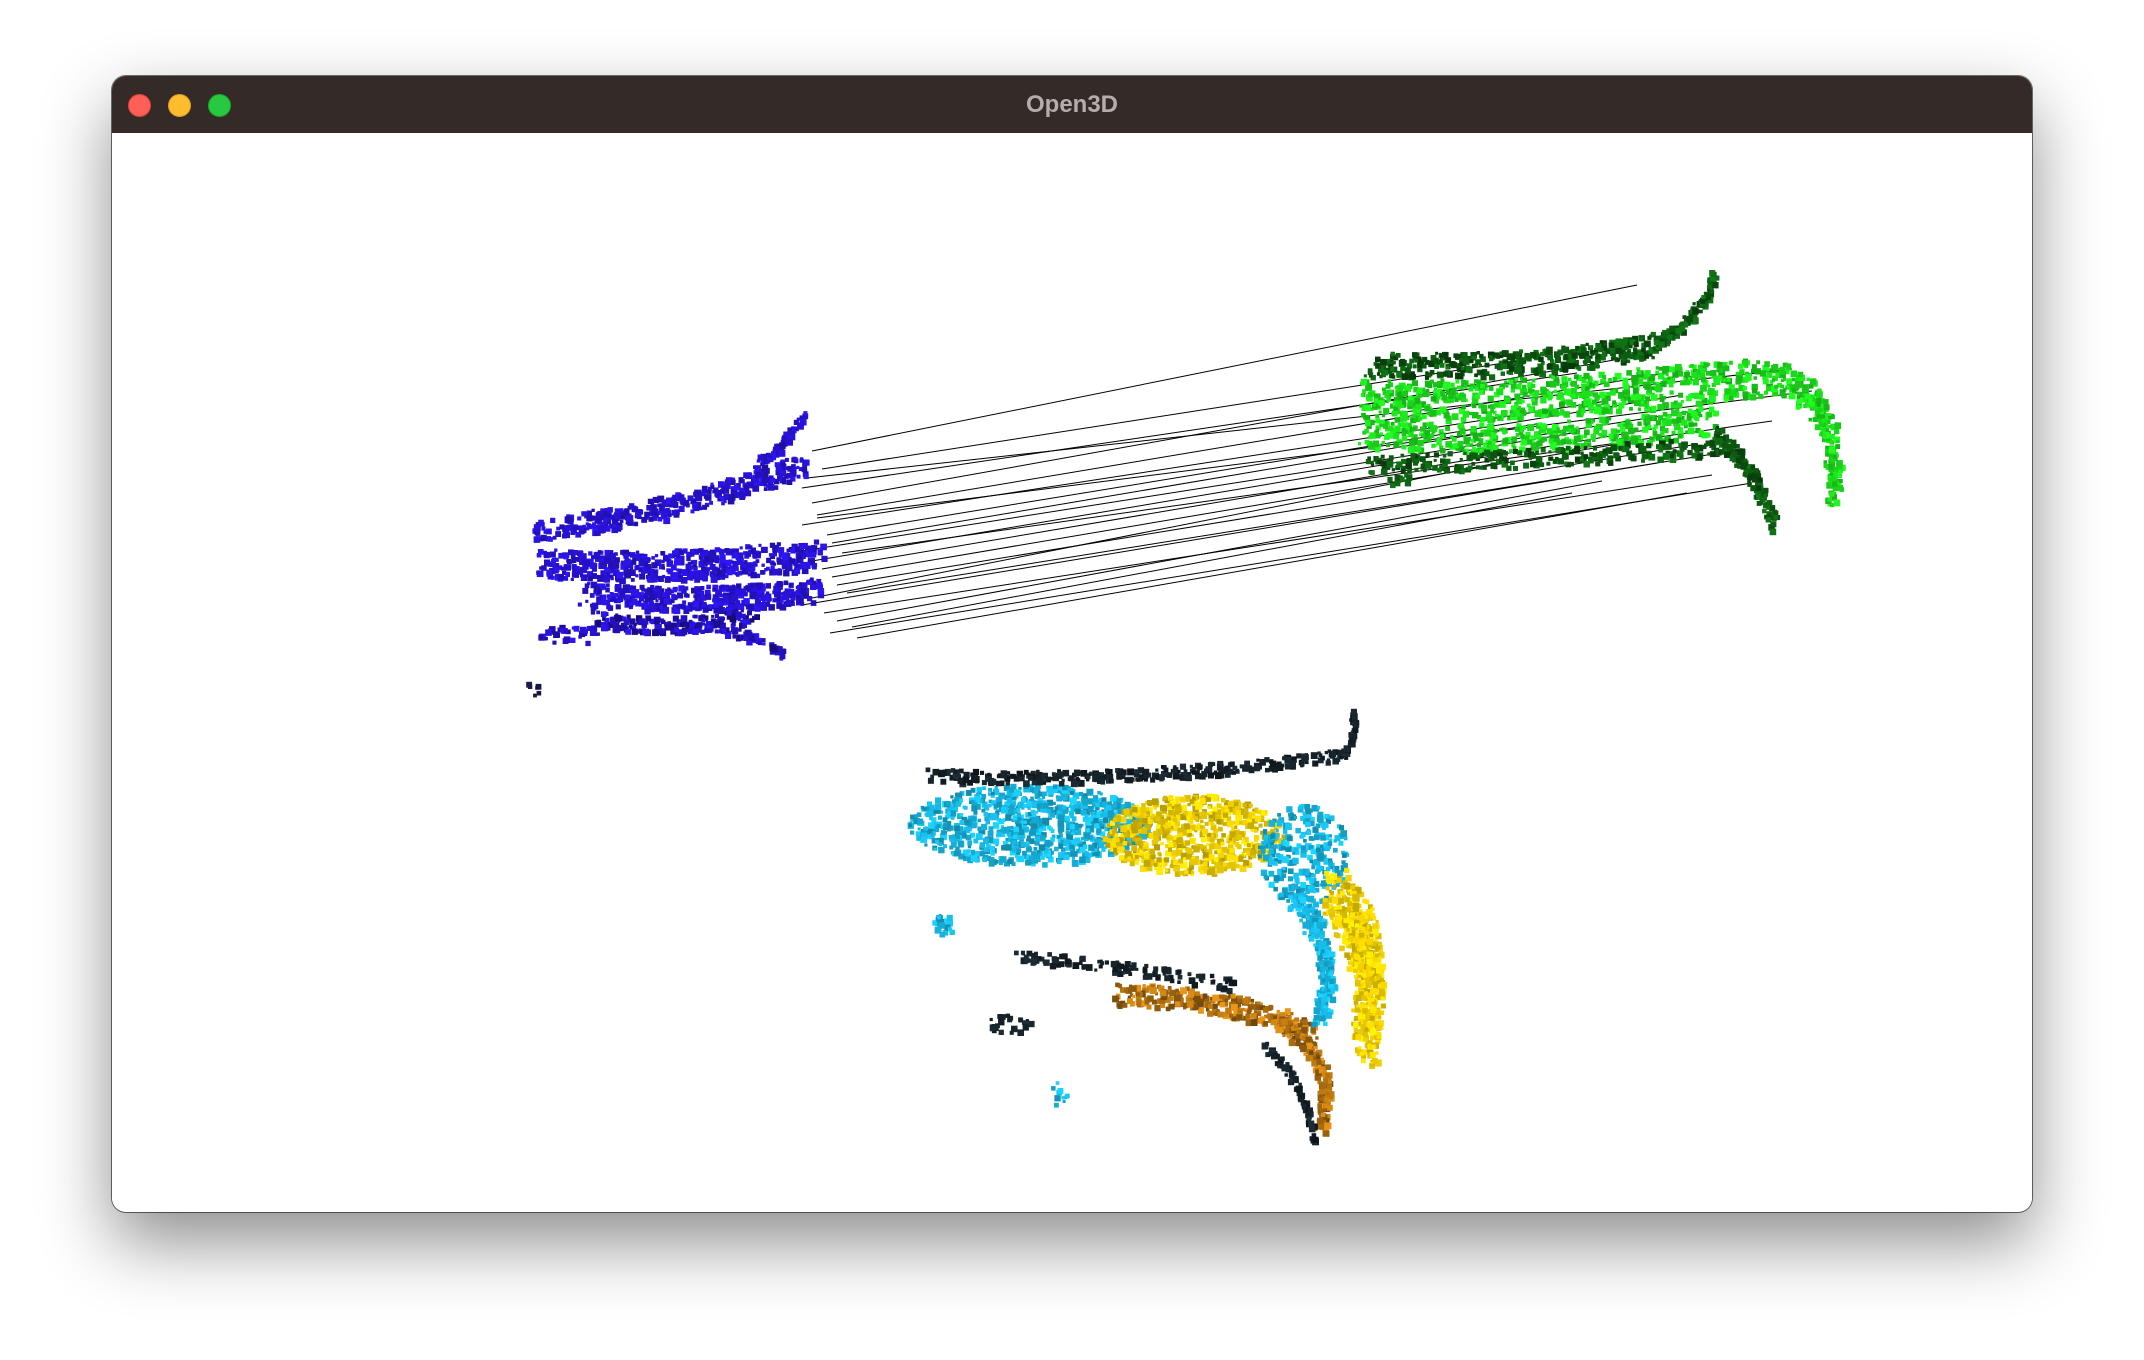  Describe the element at coordinates (1072, 105) in the screenshot. I see `titlebar: Open3D` at that location.